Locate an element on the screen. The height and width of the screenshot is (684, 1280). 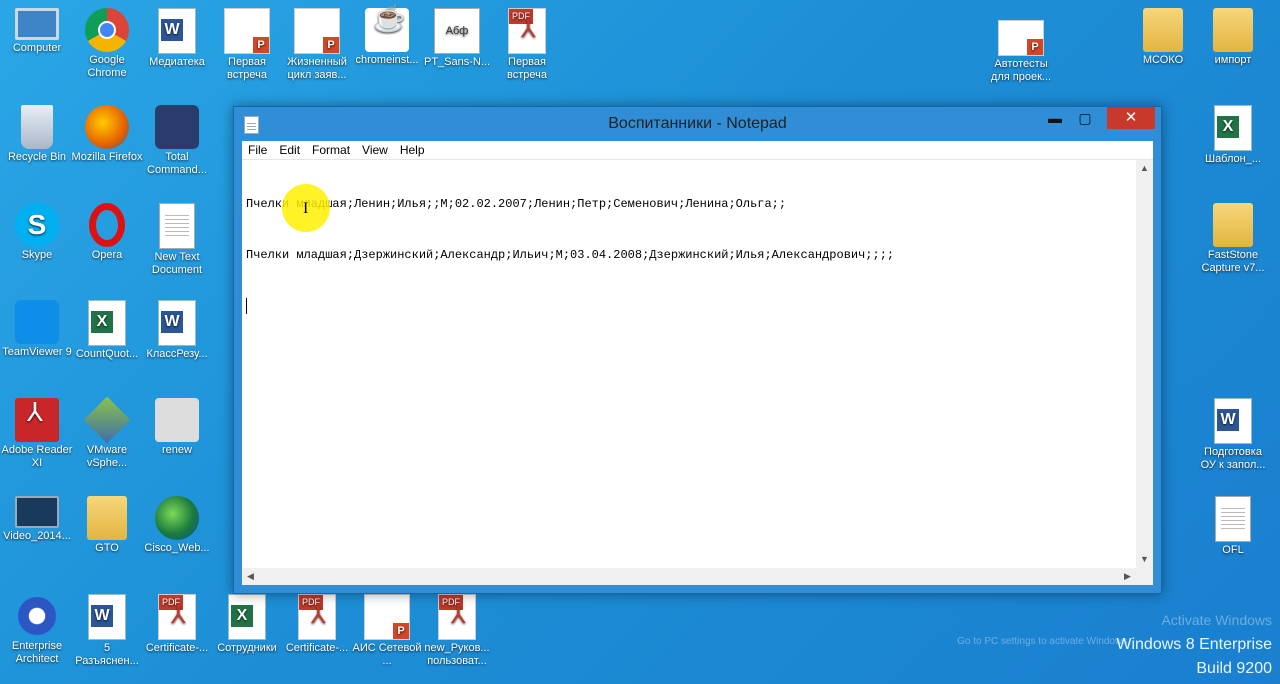
opera-icon is located at coordinates (107, 225).